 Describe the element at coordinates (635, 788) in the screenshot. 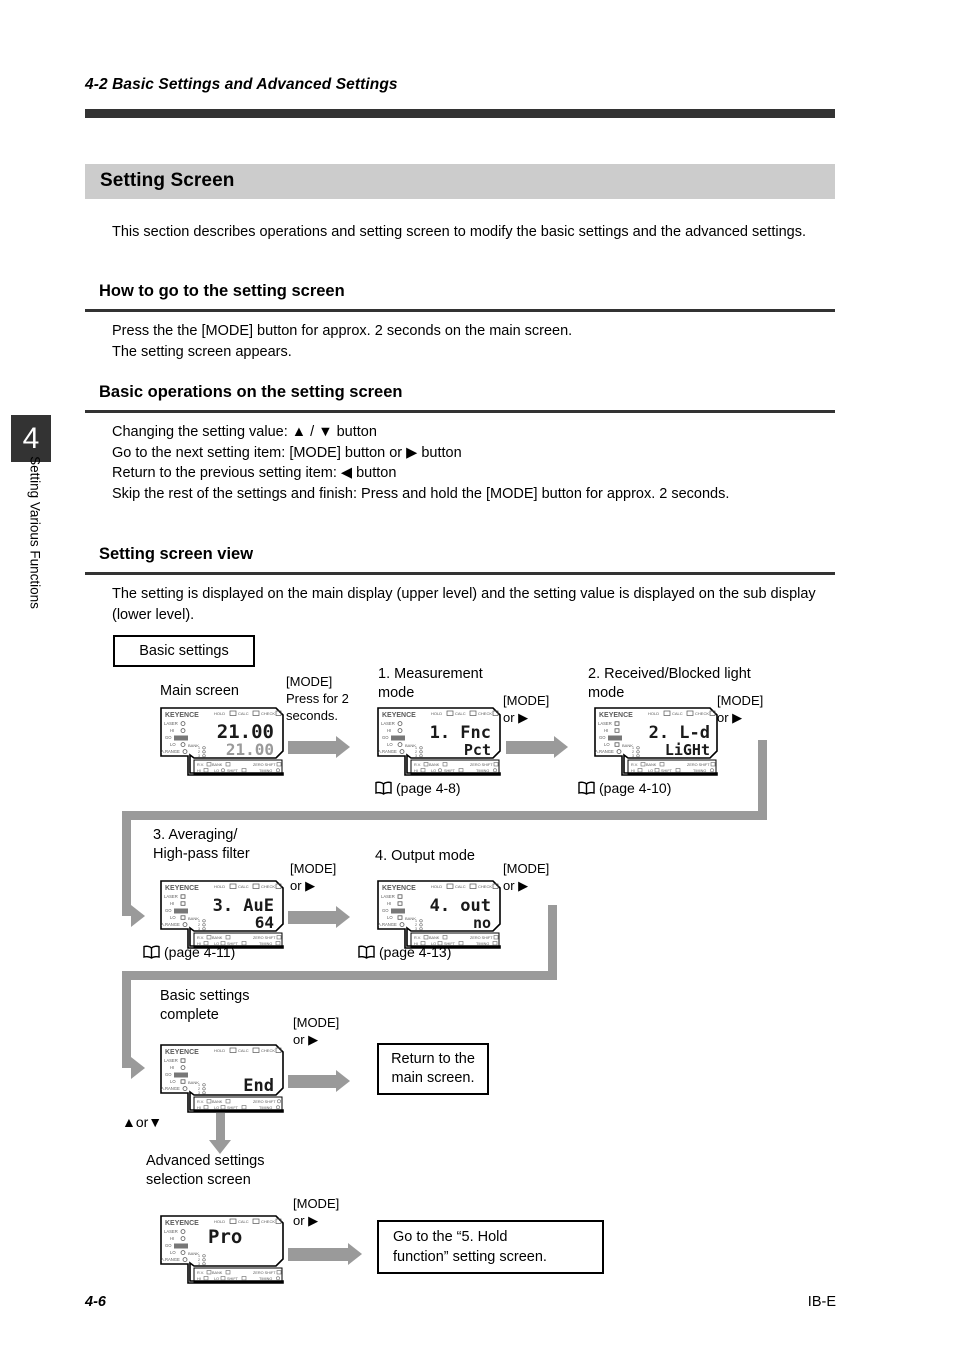

I see `page-ref-text-2: (page 4-10)` at that location.